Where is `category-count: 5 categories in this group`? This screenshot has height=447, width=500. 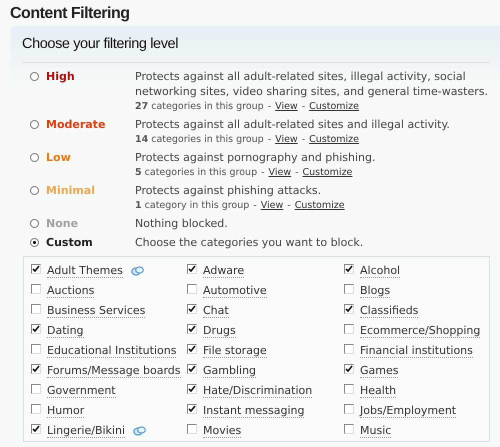
category-count: 5 categories in this group is located at coordinates (196, 173).